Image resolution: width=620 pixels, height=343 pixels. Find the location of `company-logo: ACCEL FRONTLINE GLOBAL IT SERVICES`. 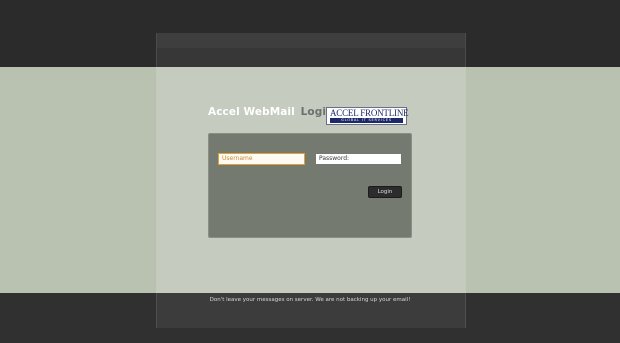

company-logo: ACCEL FRONTLINE GLOBAL IT SERVICES is located at coordinates (367, 116).